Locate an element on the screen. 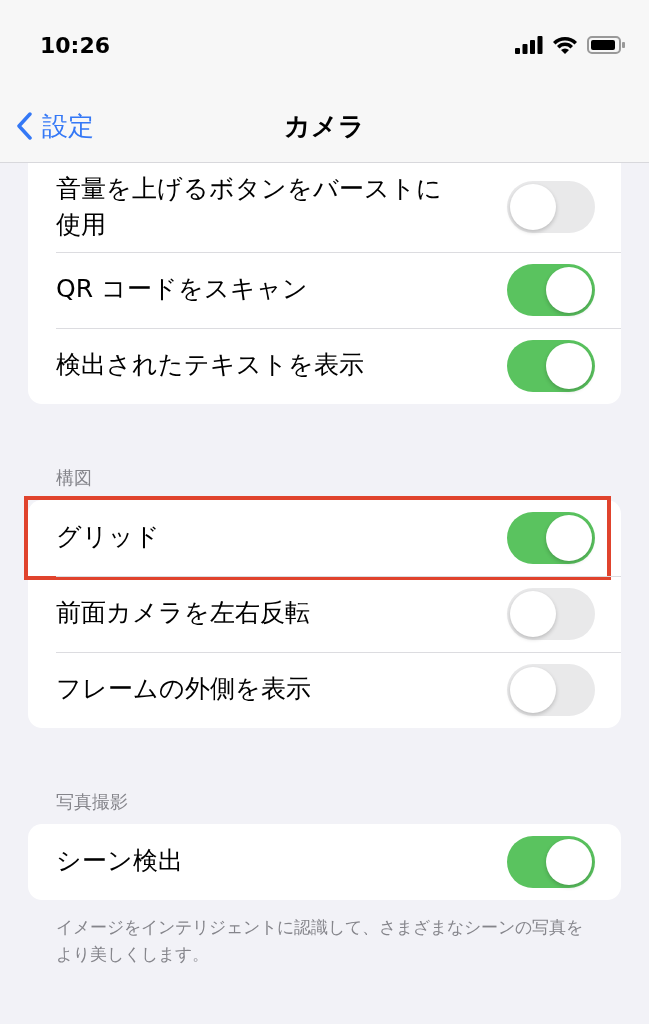 This screenshot has height=1024, width=649. status-time: 10:26 is located at coordinates (75, 45).